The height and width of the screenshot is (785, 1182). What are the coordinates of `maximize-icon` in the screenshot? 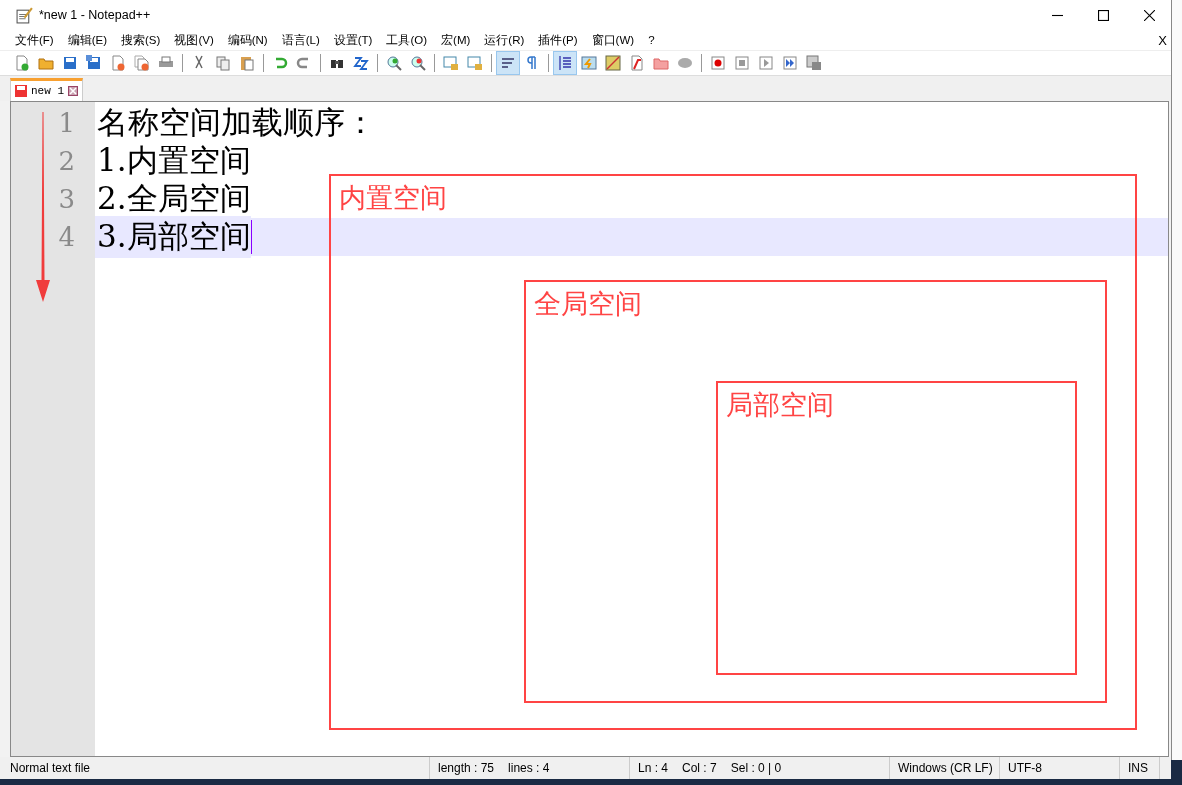 It's located at (1103, 15).